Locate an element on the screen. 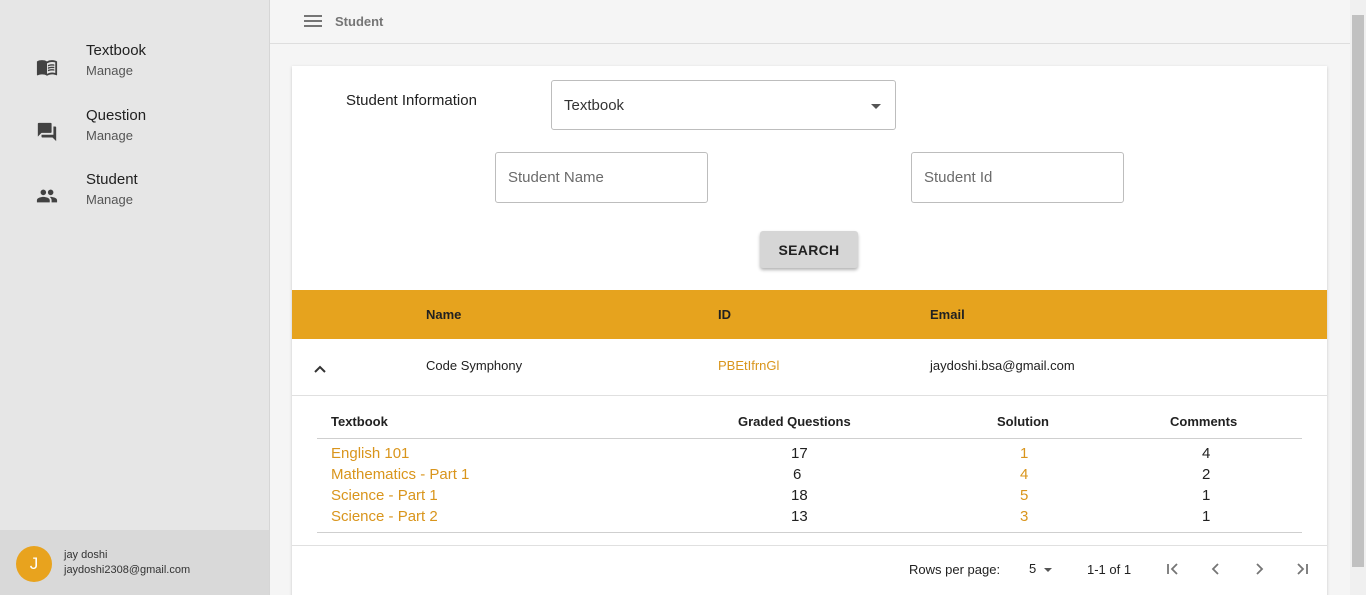 The height and width of the screenshot is (595, 1366). textbook-link: Science - Part 2 is located at coordinates (384, 516).